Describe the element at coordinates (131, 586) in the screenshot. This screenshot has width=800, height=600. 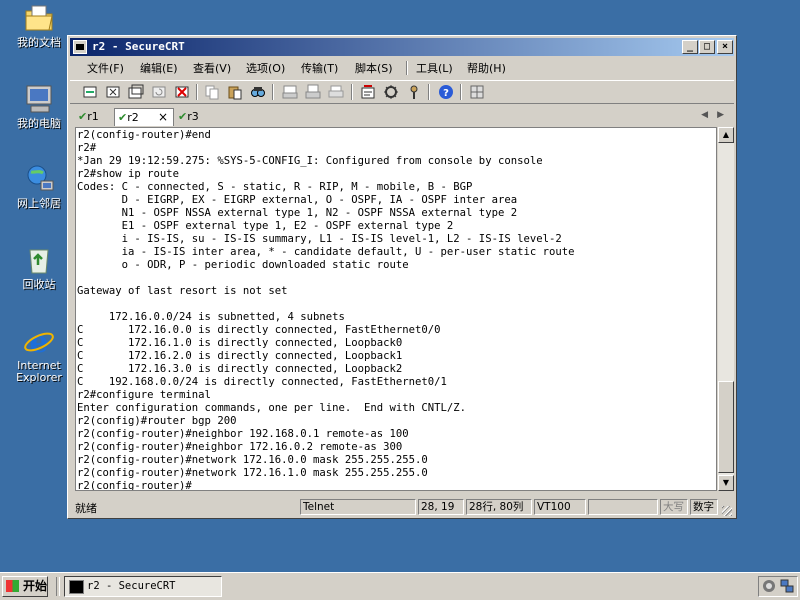
I see `taskbar-button-label: r2 - SecureCRT` at that location.